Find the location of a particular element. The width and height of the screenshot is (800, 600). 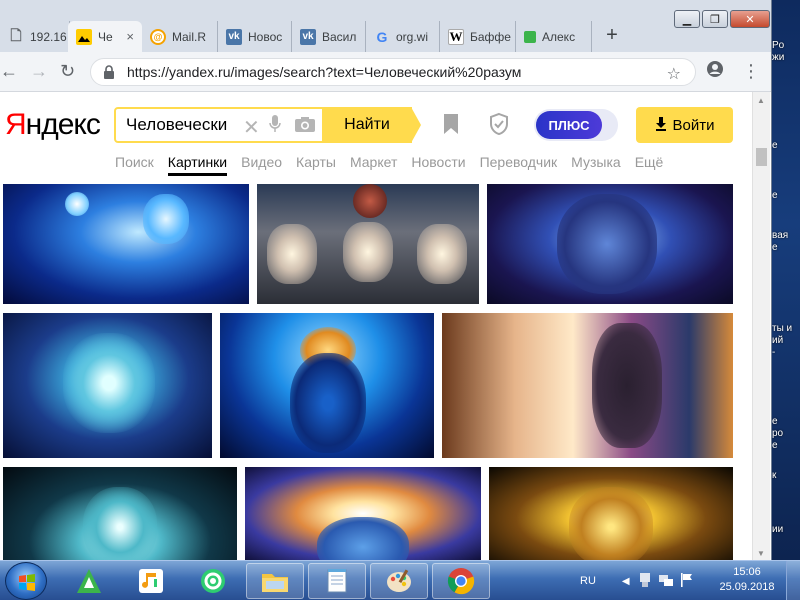

bookmarks-icon is located at coordinates (451, 127).